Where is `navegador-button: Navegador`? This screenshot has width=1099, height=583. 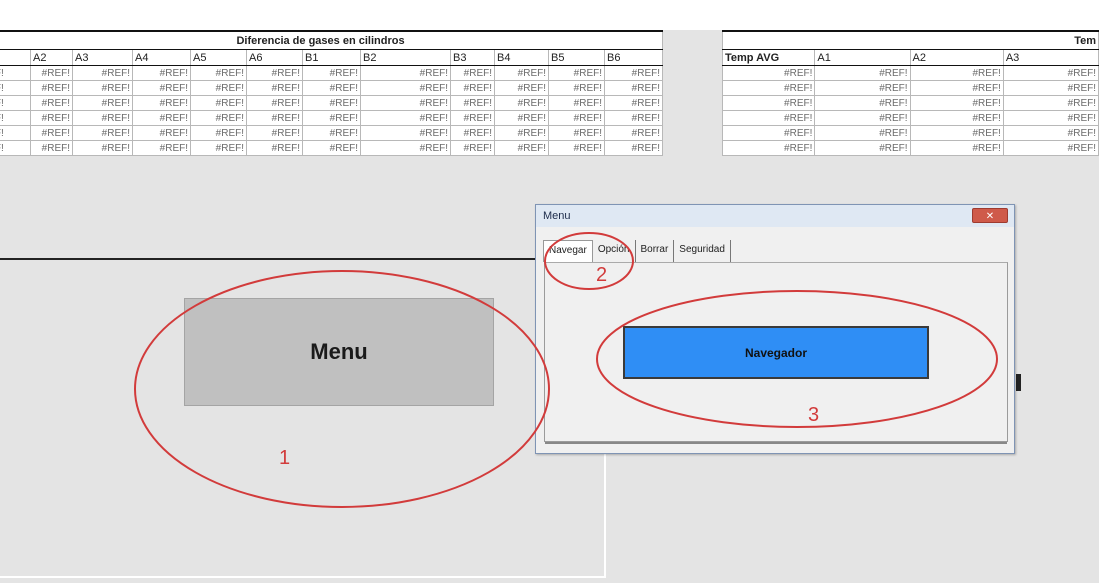
navegador-button: Navegador is located at coordinates (776, 352).